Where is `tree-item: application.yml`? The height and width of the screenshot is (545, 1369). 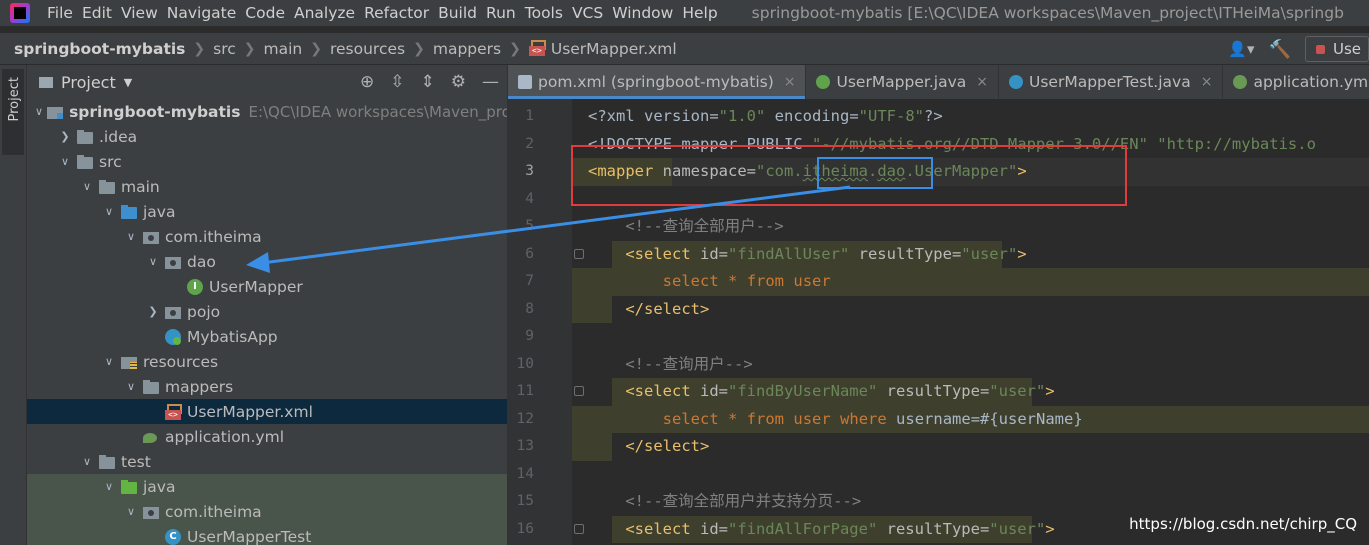 tree-item: application.yml is located at coordinates (267, 436).